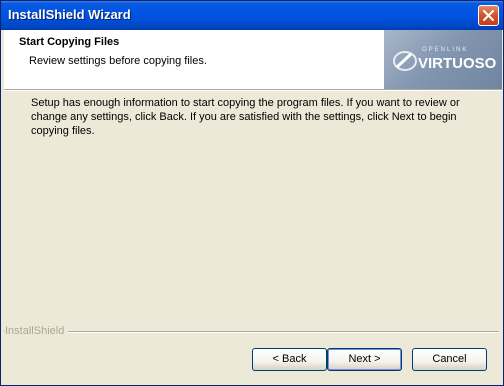 This screenshot has width=504, height=386. I want to click on next-button: Next >, so click(364, 359).